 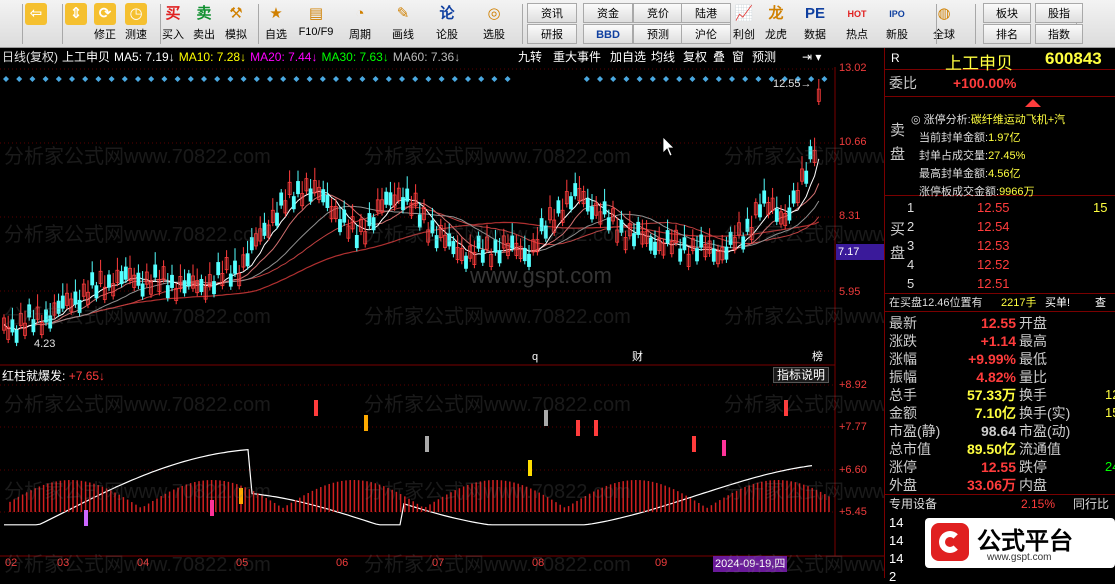 I want to click on indicator-value: +7.65↓, so click(x=87, y=376).